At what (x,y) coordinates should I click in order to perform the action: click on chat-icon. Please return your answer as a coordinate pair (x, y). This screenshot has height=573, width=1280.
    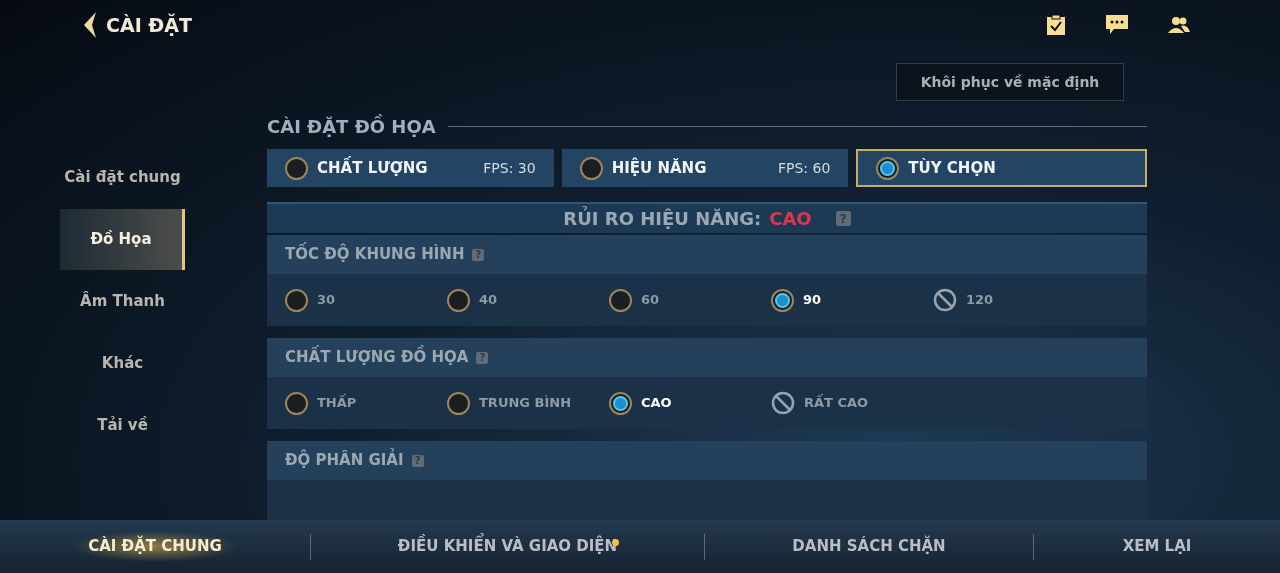
    Looking at the image, I should click on (1117, 25).